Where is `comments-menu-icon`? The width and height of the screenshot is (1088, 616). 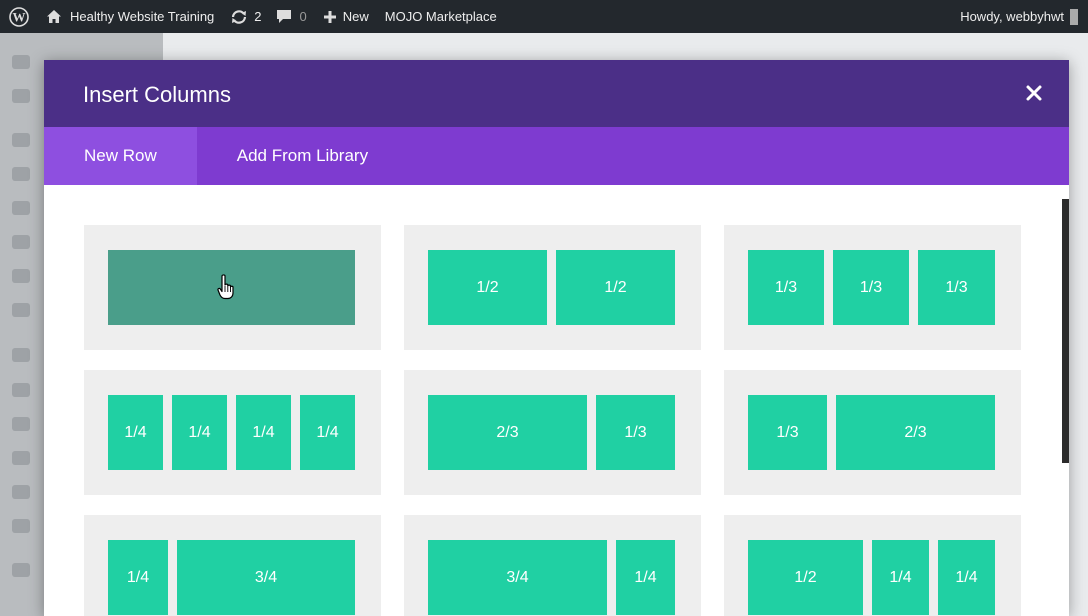
comments-menu-icon is located at coordinates (21, 242).